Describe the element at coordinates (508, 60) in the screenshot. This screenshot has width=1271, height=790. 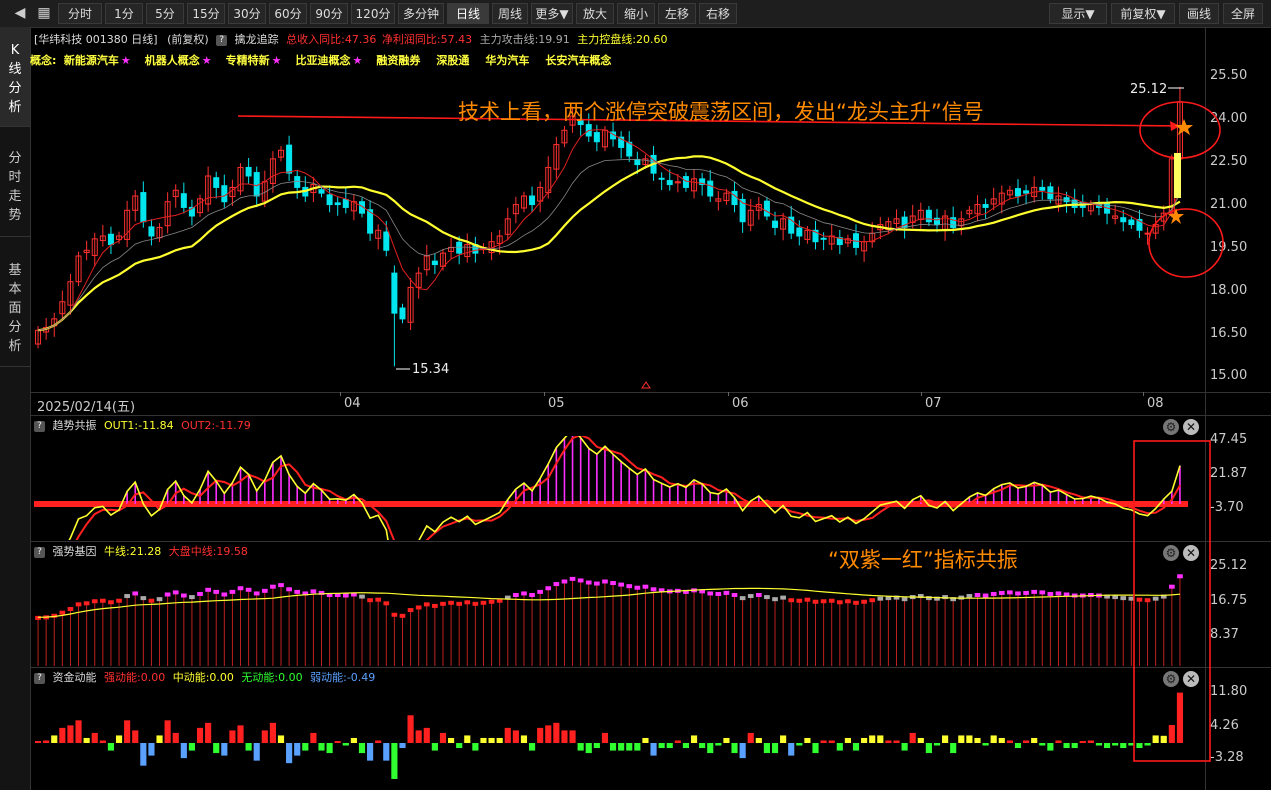
I see `concept-tag: 华为汽车` at that location.